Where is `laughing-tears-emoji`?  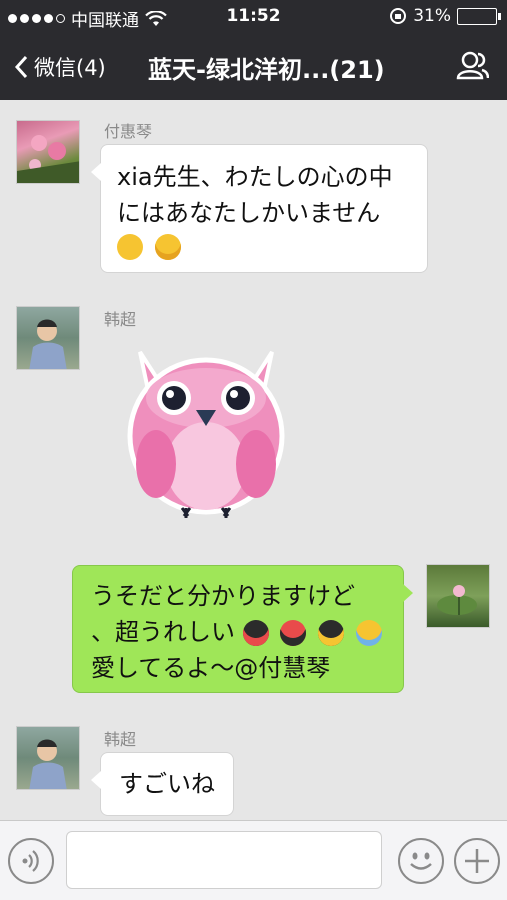
laughing-tears-emoji is located at coordinates (368, 633).